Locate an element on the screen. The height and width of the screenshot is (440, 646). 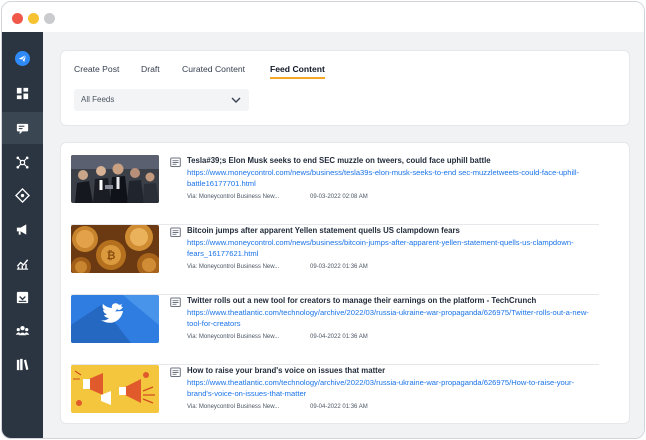
sidebar-item-analytics is located at coordinates (22, 263).